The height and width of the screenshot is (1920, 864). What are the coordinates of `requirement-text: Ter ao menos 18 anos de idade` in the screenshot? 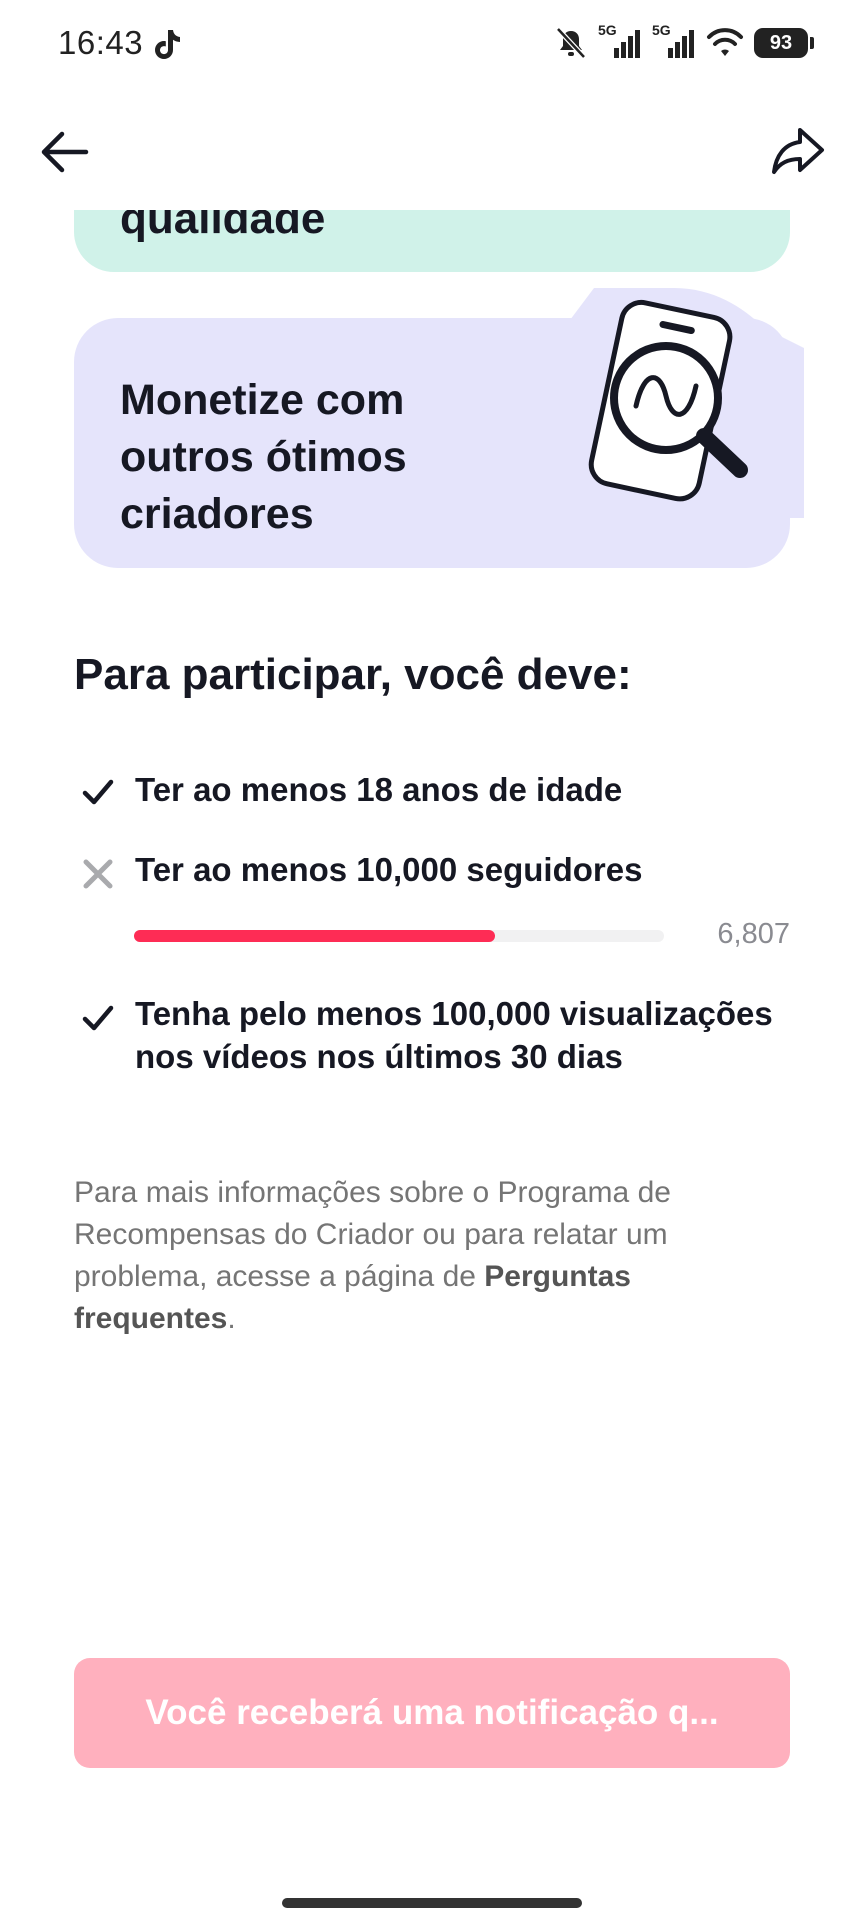 It's located at (379, 789).